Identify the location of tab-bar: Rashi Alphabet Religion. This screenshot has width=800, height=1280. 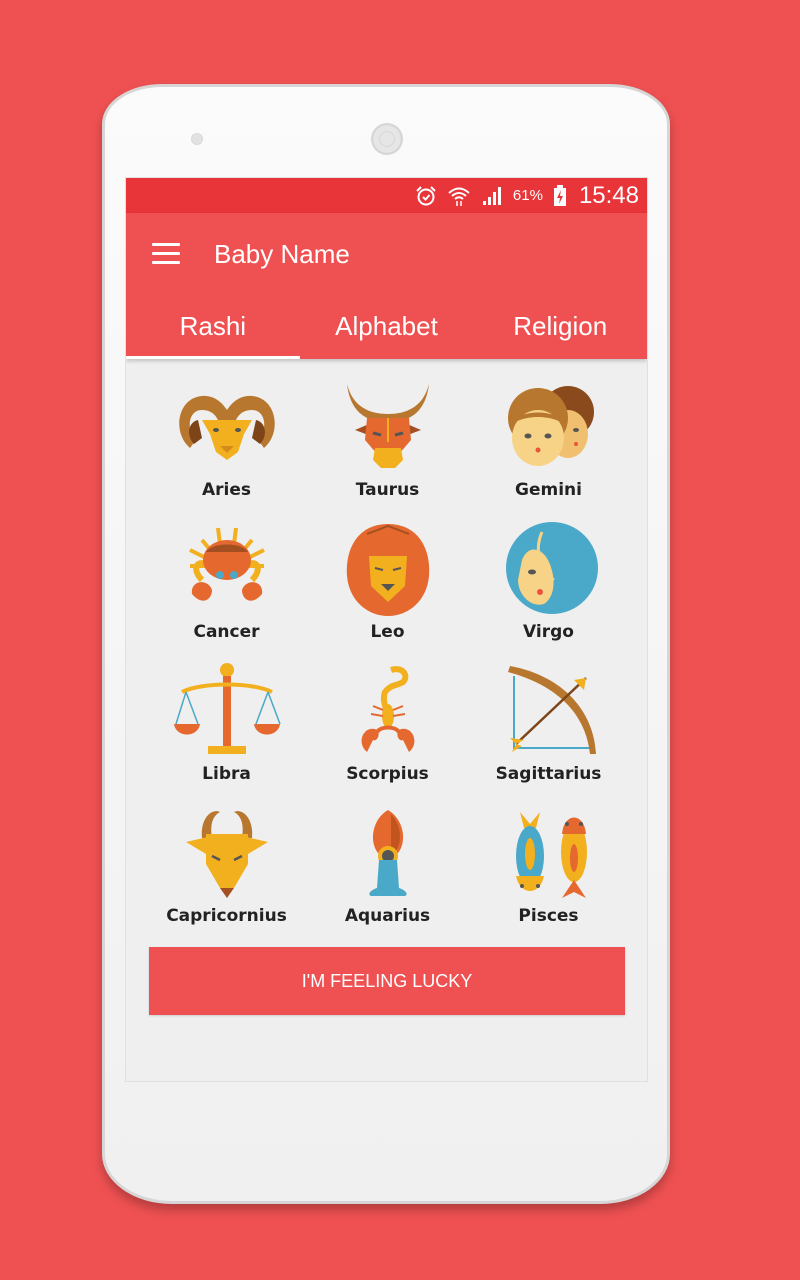
(386, 327).